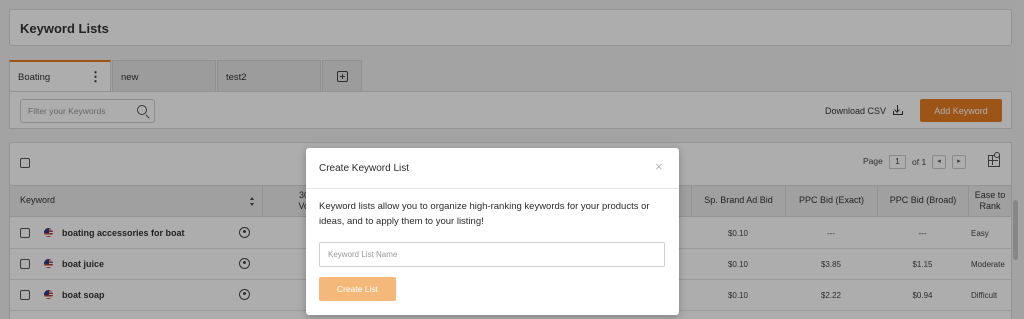 The width and height of the screenshot is (1024, 319). Describe the element at coordinates (492, 188) in the screenshot. I see `modal-divider` at that location.